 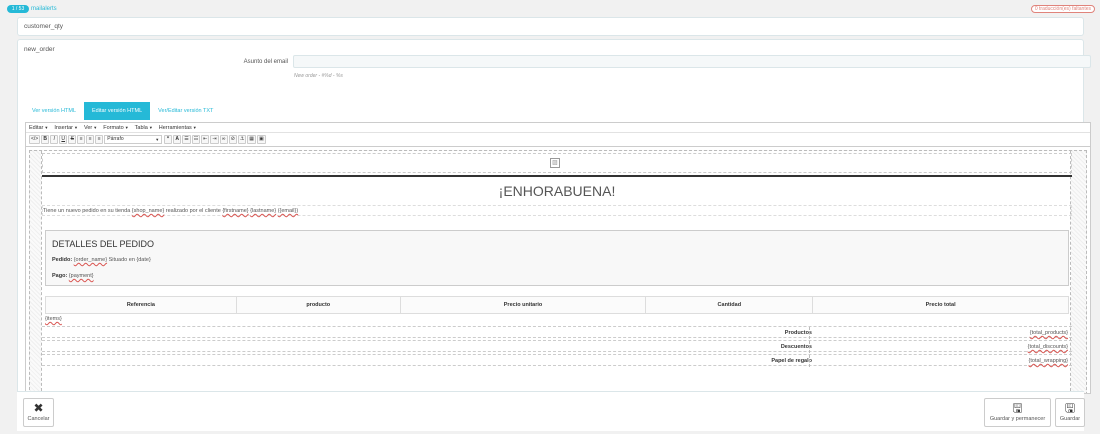 I want to click on image-icon: ▣, so click(x=261, y=139).